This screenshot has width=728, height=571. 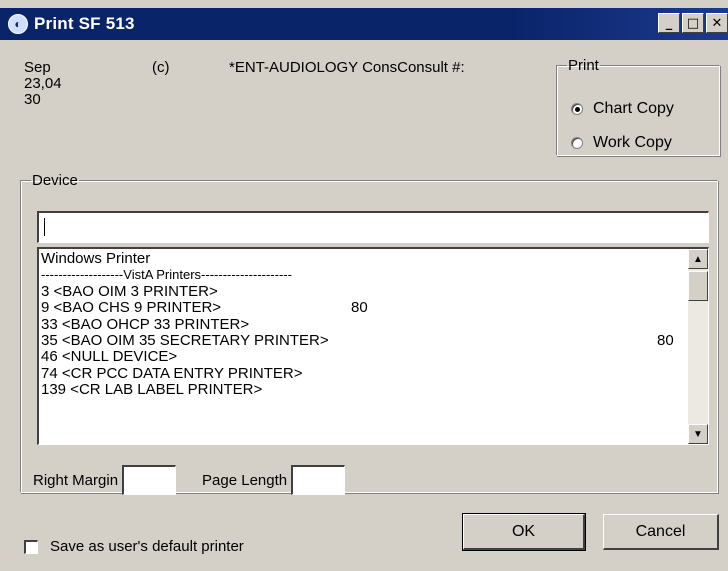 What do you see at coordinates (359, 259) in the screenshot?
I see `list-item: Windows Printer` at bounding box center [359, 259].